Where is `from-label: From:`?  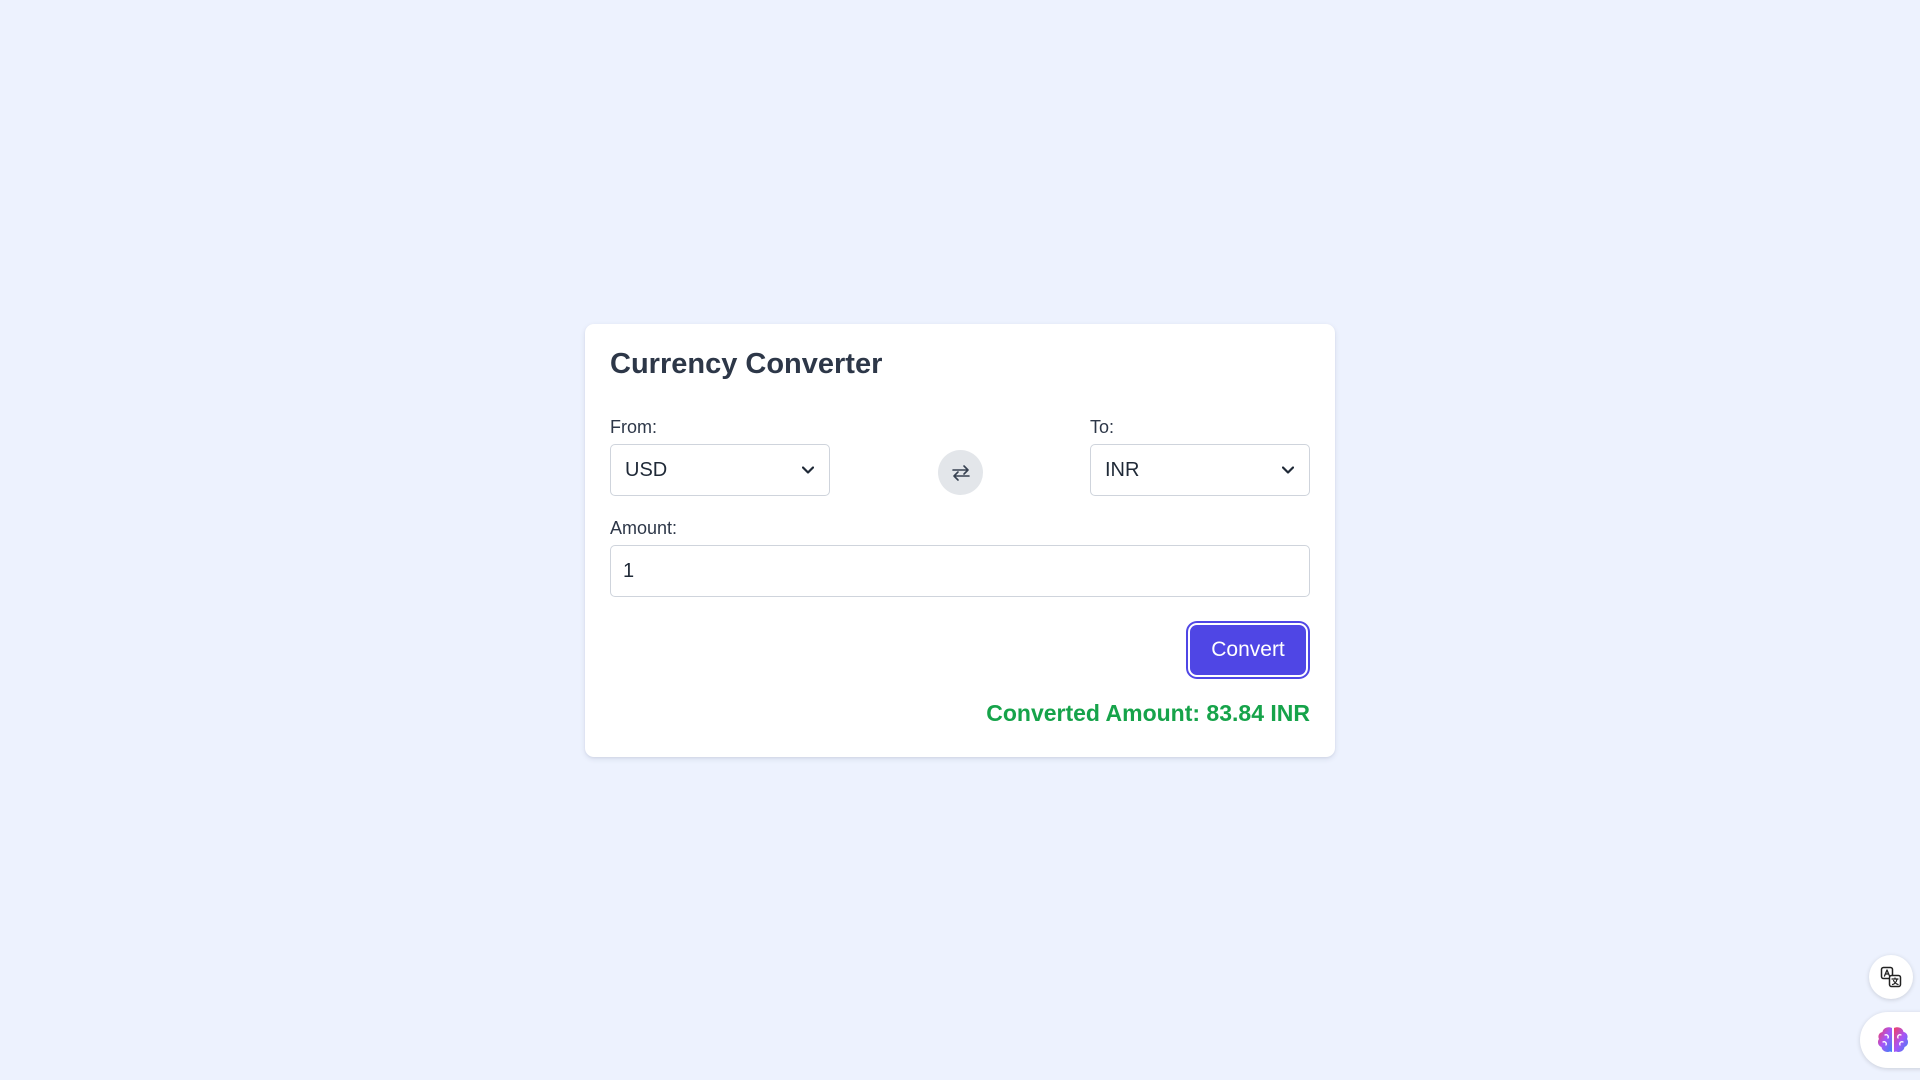
from-label: From: is located at coordinates (633, 427).